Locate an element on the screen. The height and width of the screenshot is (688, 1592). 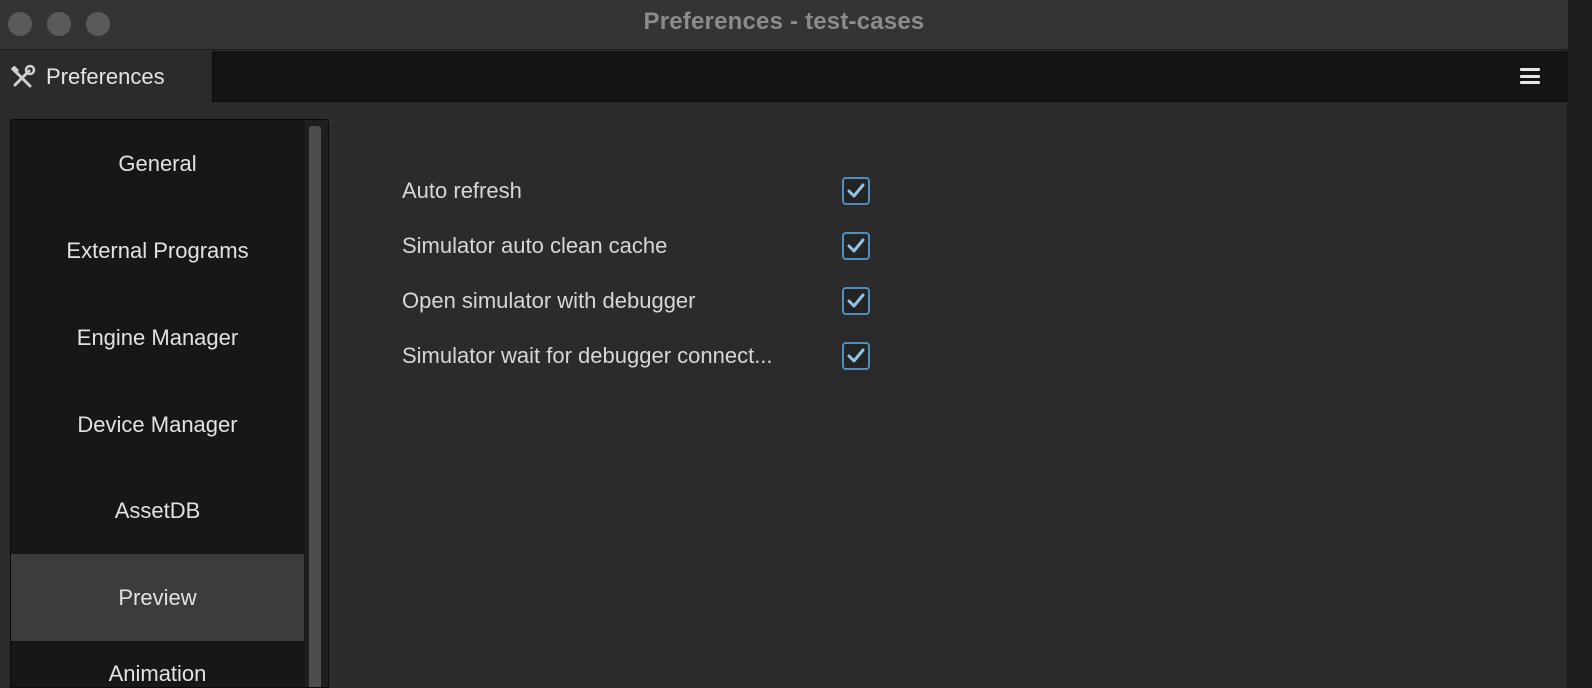
option-auto-refresh: Auto refresh is located at coordinates (636, 191).